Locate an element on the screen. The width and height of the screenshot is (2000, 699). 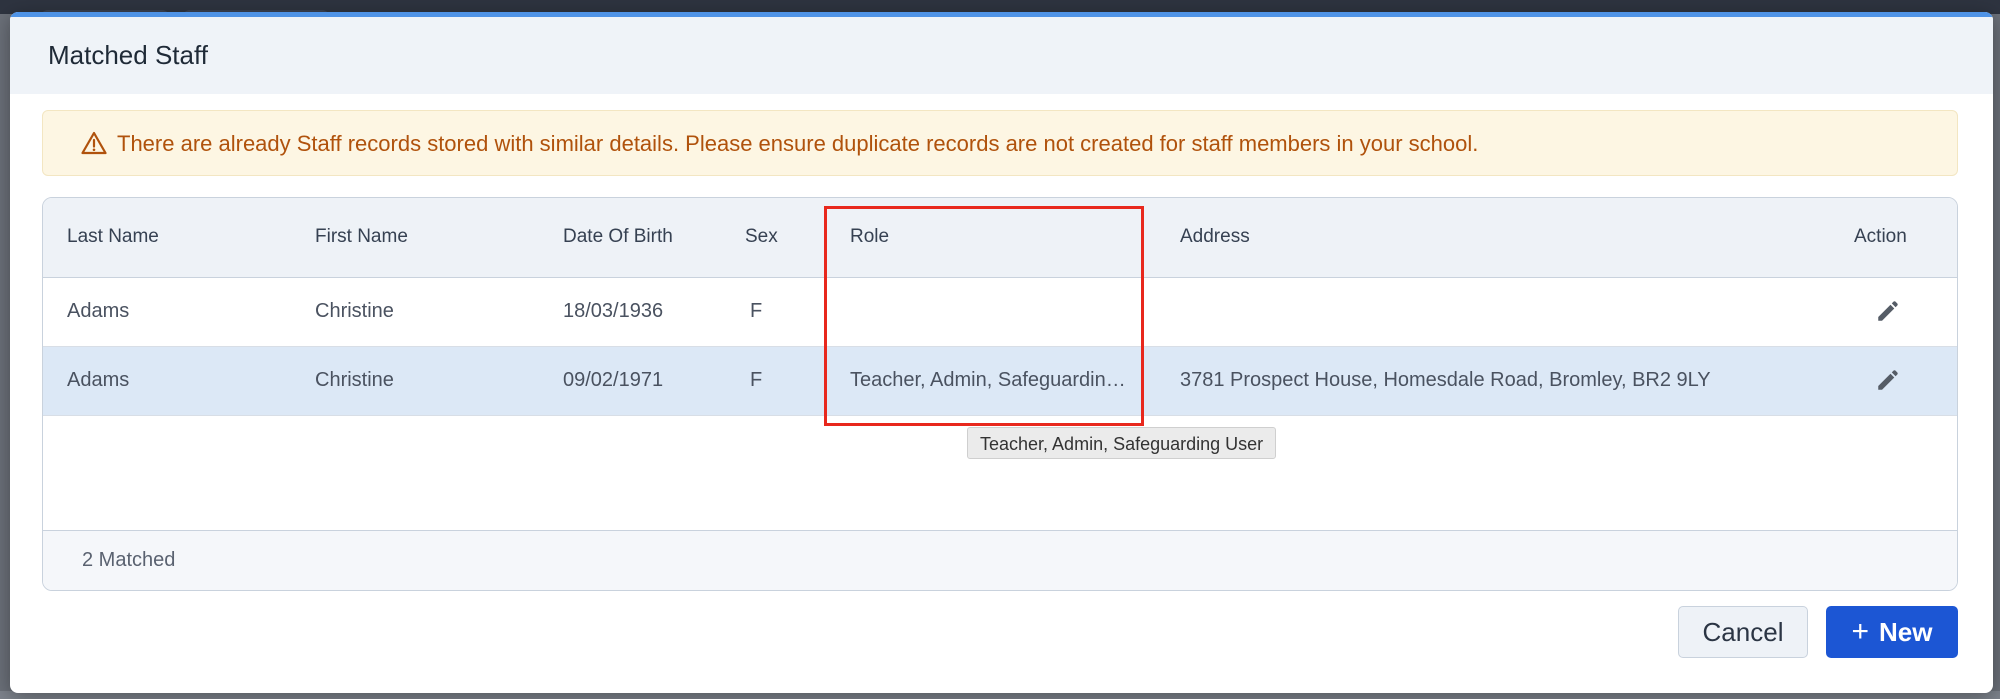
cell-date-of-birth: 18/03/1936 is located at coordinates (613, 311).